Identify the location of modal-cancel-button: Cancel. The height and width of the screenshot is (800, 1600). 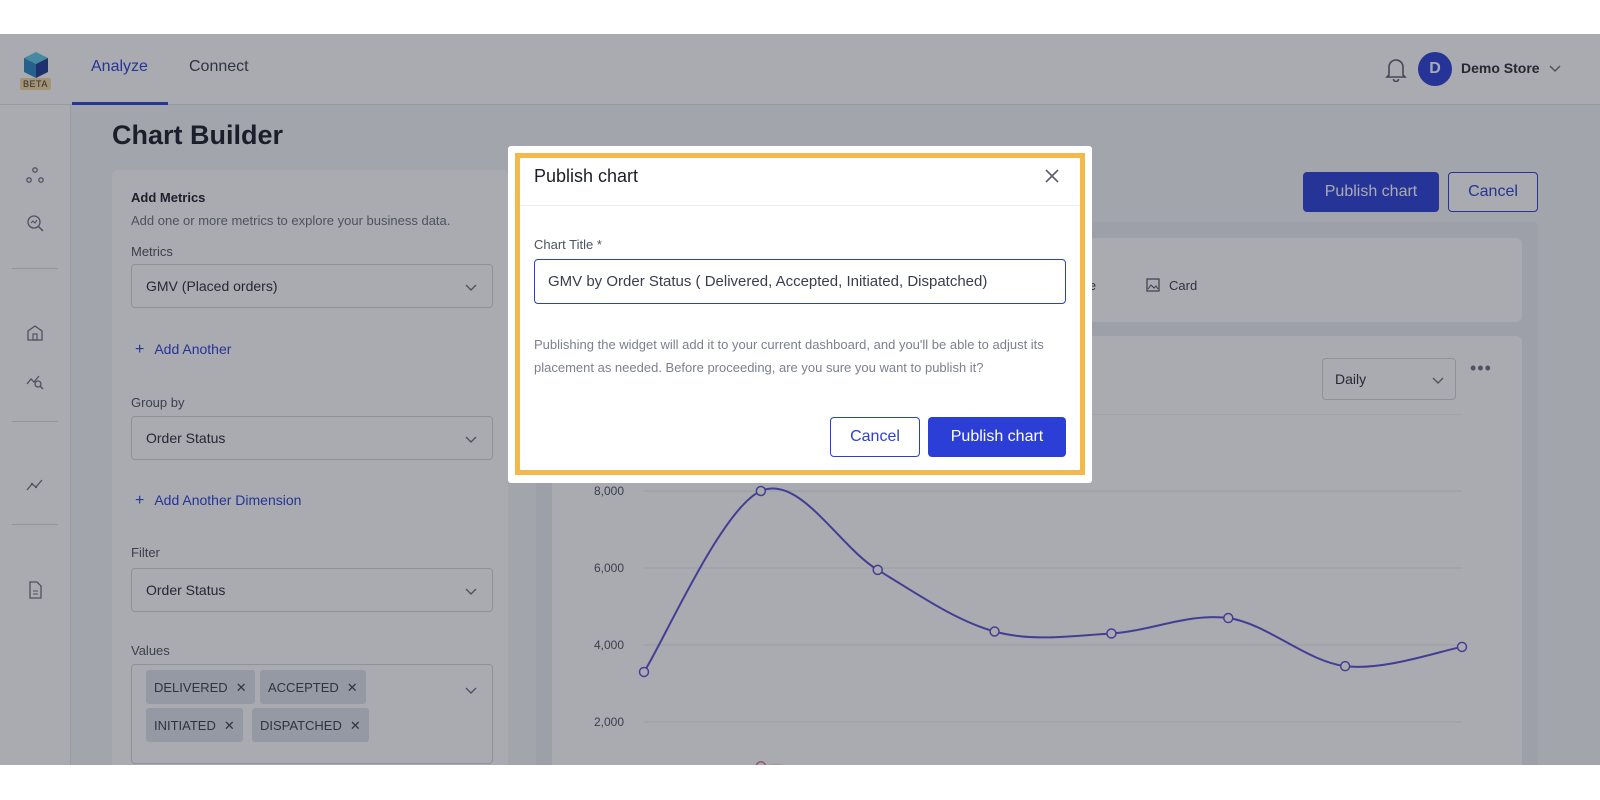
(875, 437).